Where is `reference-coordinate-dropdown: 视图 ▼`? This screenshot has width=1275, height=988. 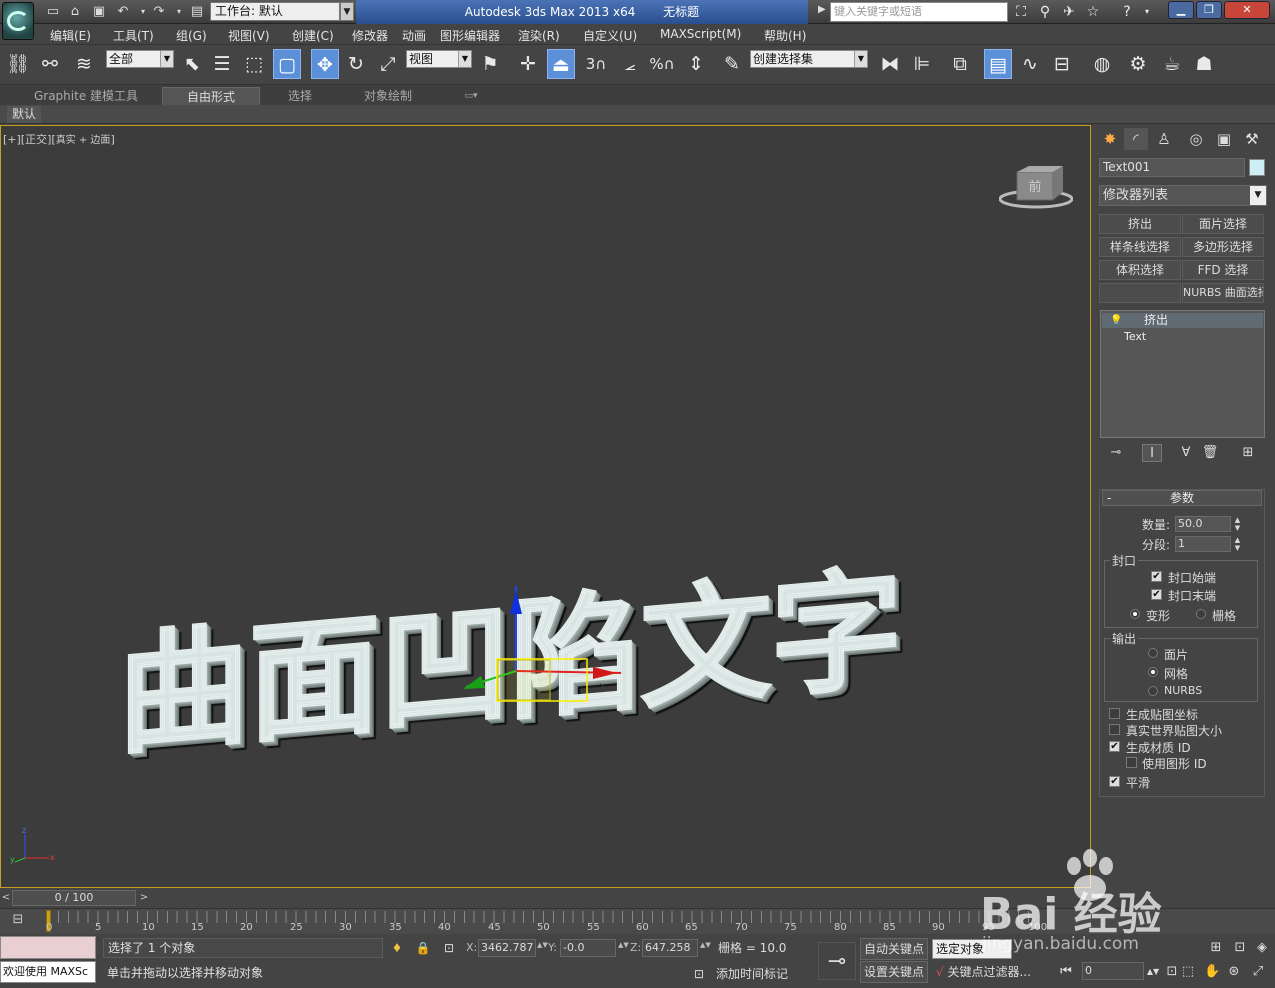
reference-coordinate-dropdown: 视图 ▼ is located at coordinates (439, 59).